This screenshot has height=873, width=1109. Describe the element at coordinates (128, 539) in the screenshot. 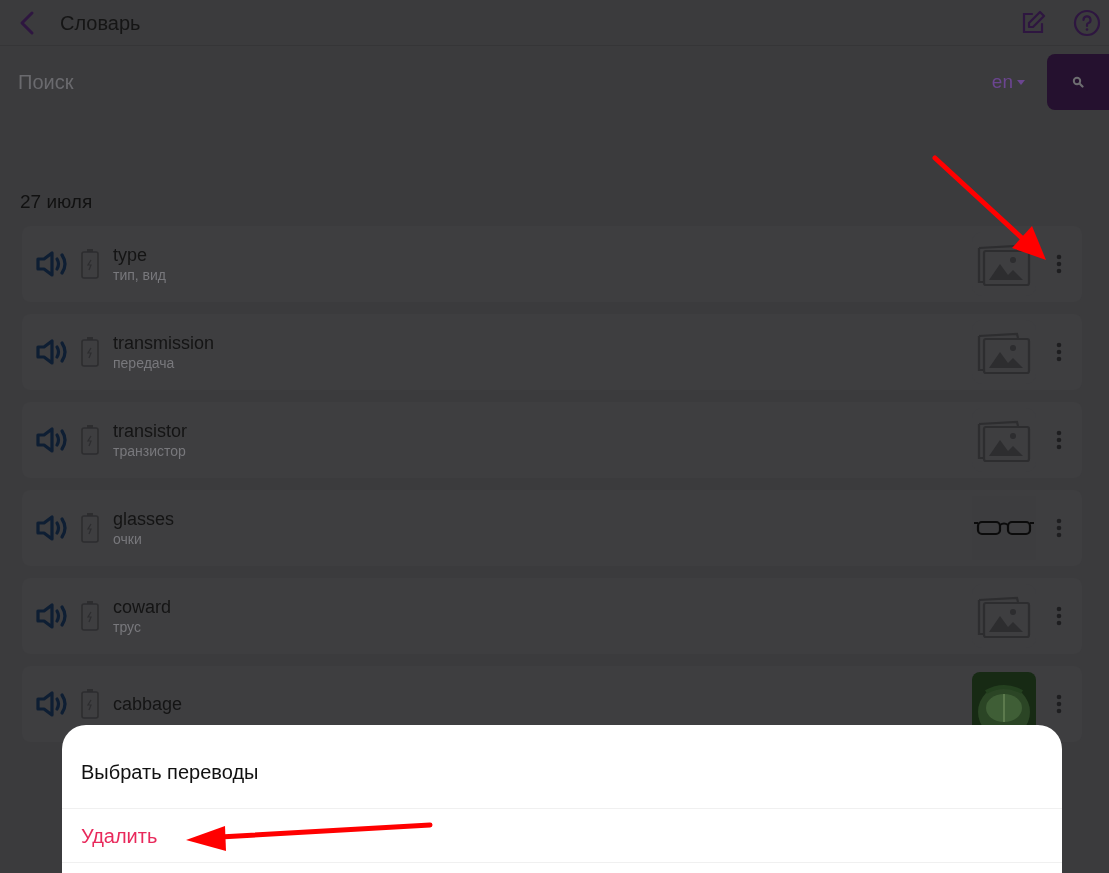

I see `translation-text: очки` at that location.